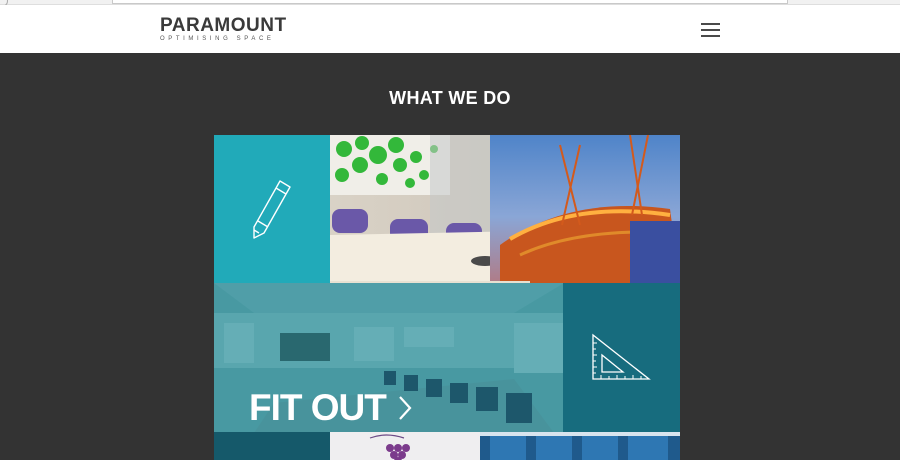 Image resolution: width=900 pixels, height=460 pixels. Describe the element at coordinates (505, 209) in the screenshot. I see `office-stadium-photo` at that location.